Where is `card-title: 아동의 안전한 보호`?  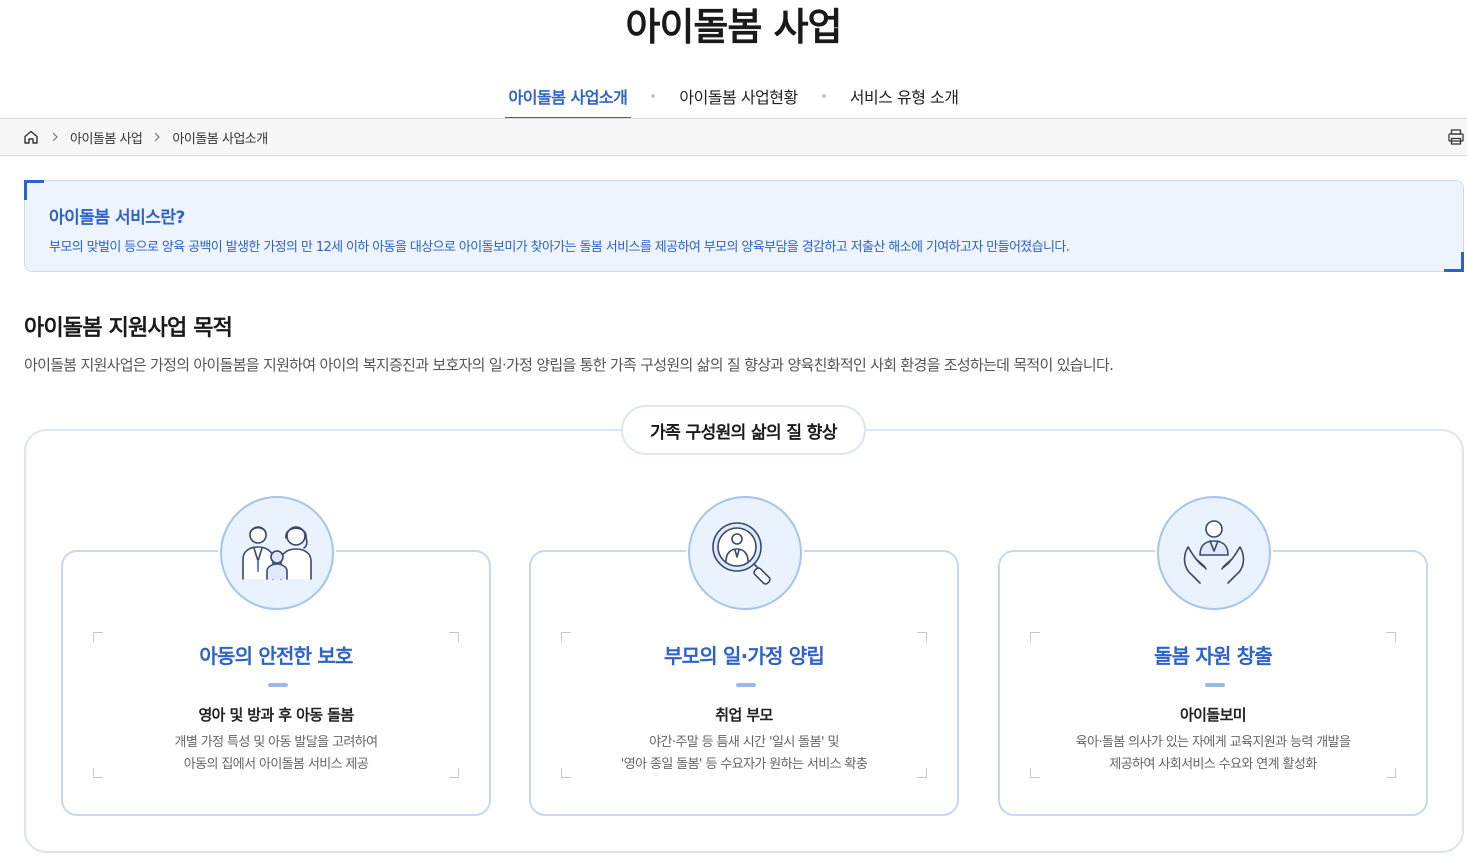 card-title: 아동의 안전한 보호 is located at coordinates (276, 656).